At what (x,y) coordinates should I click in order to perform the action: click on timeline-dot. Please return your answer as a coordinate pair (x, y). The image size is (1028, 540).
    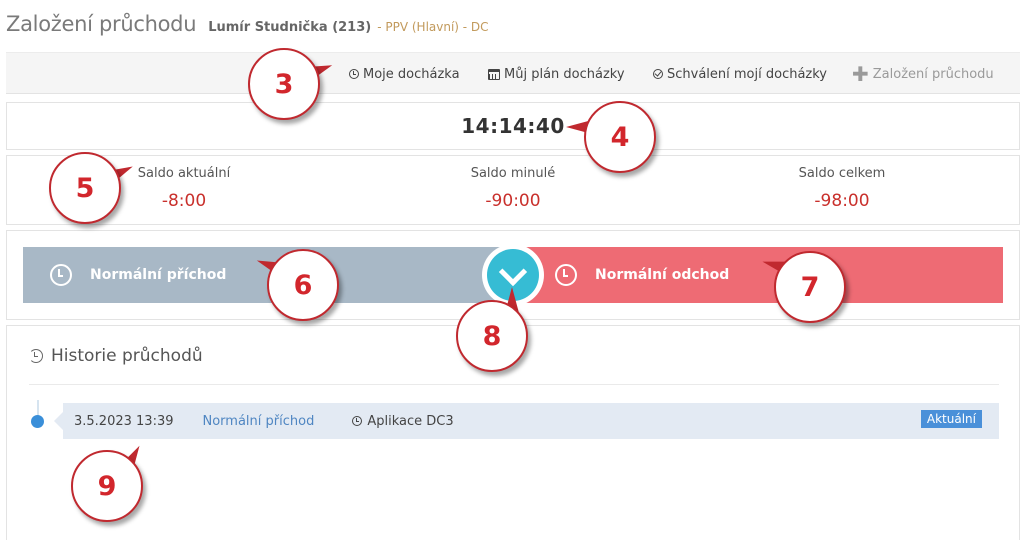
    Looking at the image, I should click on (37, 421).